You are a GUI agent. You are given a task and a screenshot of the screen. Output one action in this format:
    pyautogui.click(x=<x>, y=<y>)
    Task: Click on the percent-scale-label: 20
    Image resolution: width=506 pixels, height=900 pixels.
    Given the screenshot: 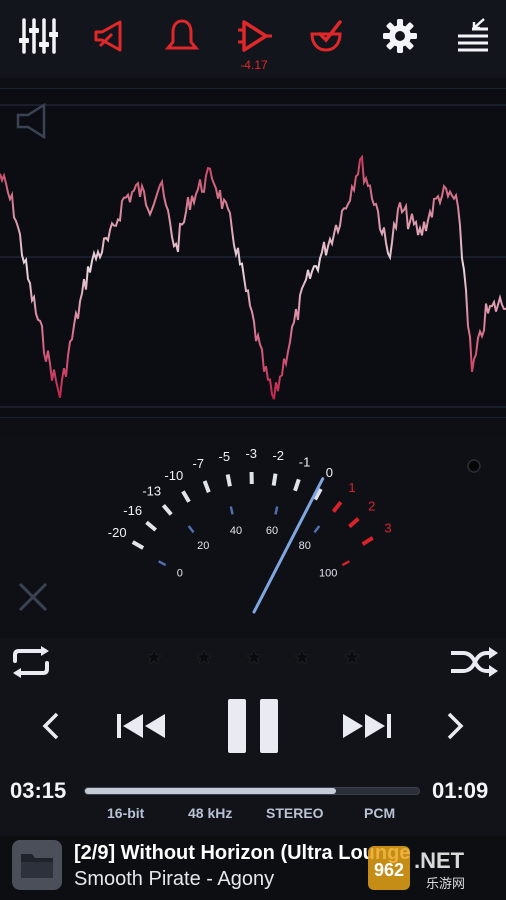 What is the action you would take?
    pyautogui.click(x=203, y=546)
    